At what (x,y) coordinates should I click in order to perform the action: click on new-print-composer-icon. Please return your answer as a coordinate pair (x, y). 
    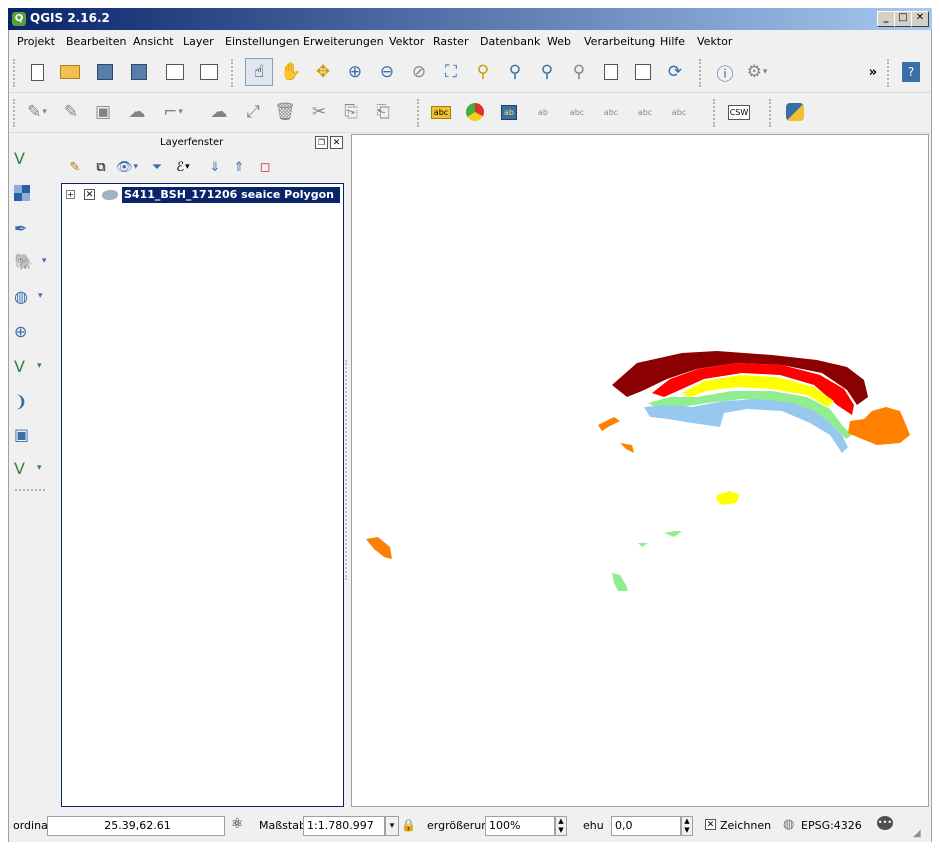
    Looking at the image, I should click on (175, 72).